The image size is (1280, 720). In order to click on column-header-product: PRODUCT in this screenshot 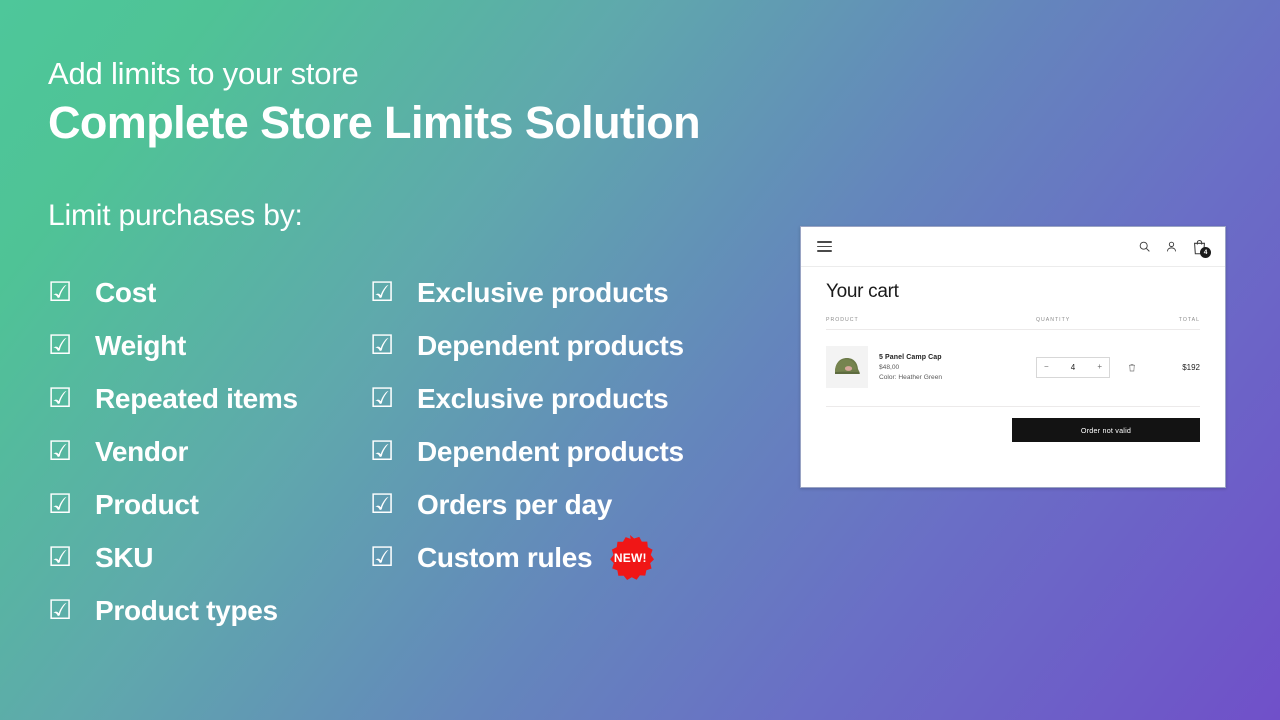, I will do `click(842, 320)`.